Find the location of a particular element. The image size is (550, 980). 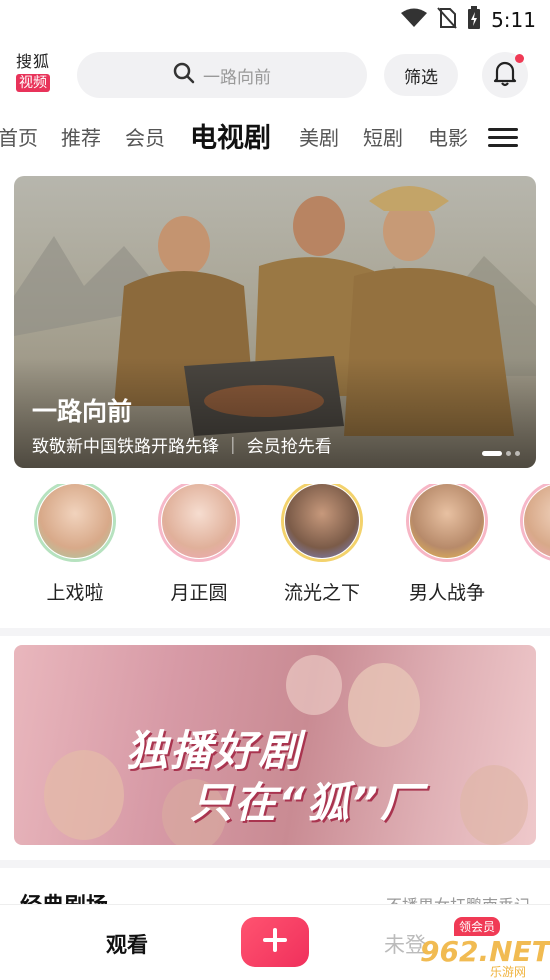

bell-icon is located at coordinates (505, 75).